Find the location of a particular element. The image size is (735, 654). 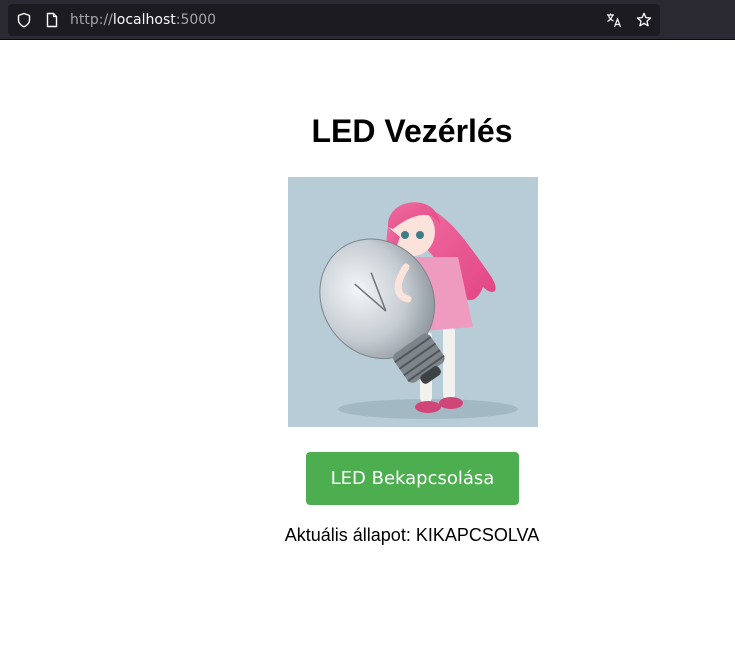

url-text: http://localhost:5000 is located at coordinates (143, 20).